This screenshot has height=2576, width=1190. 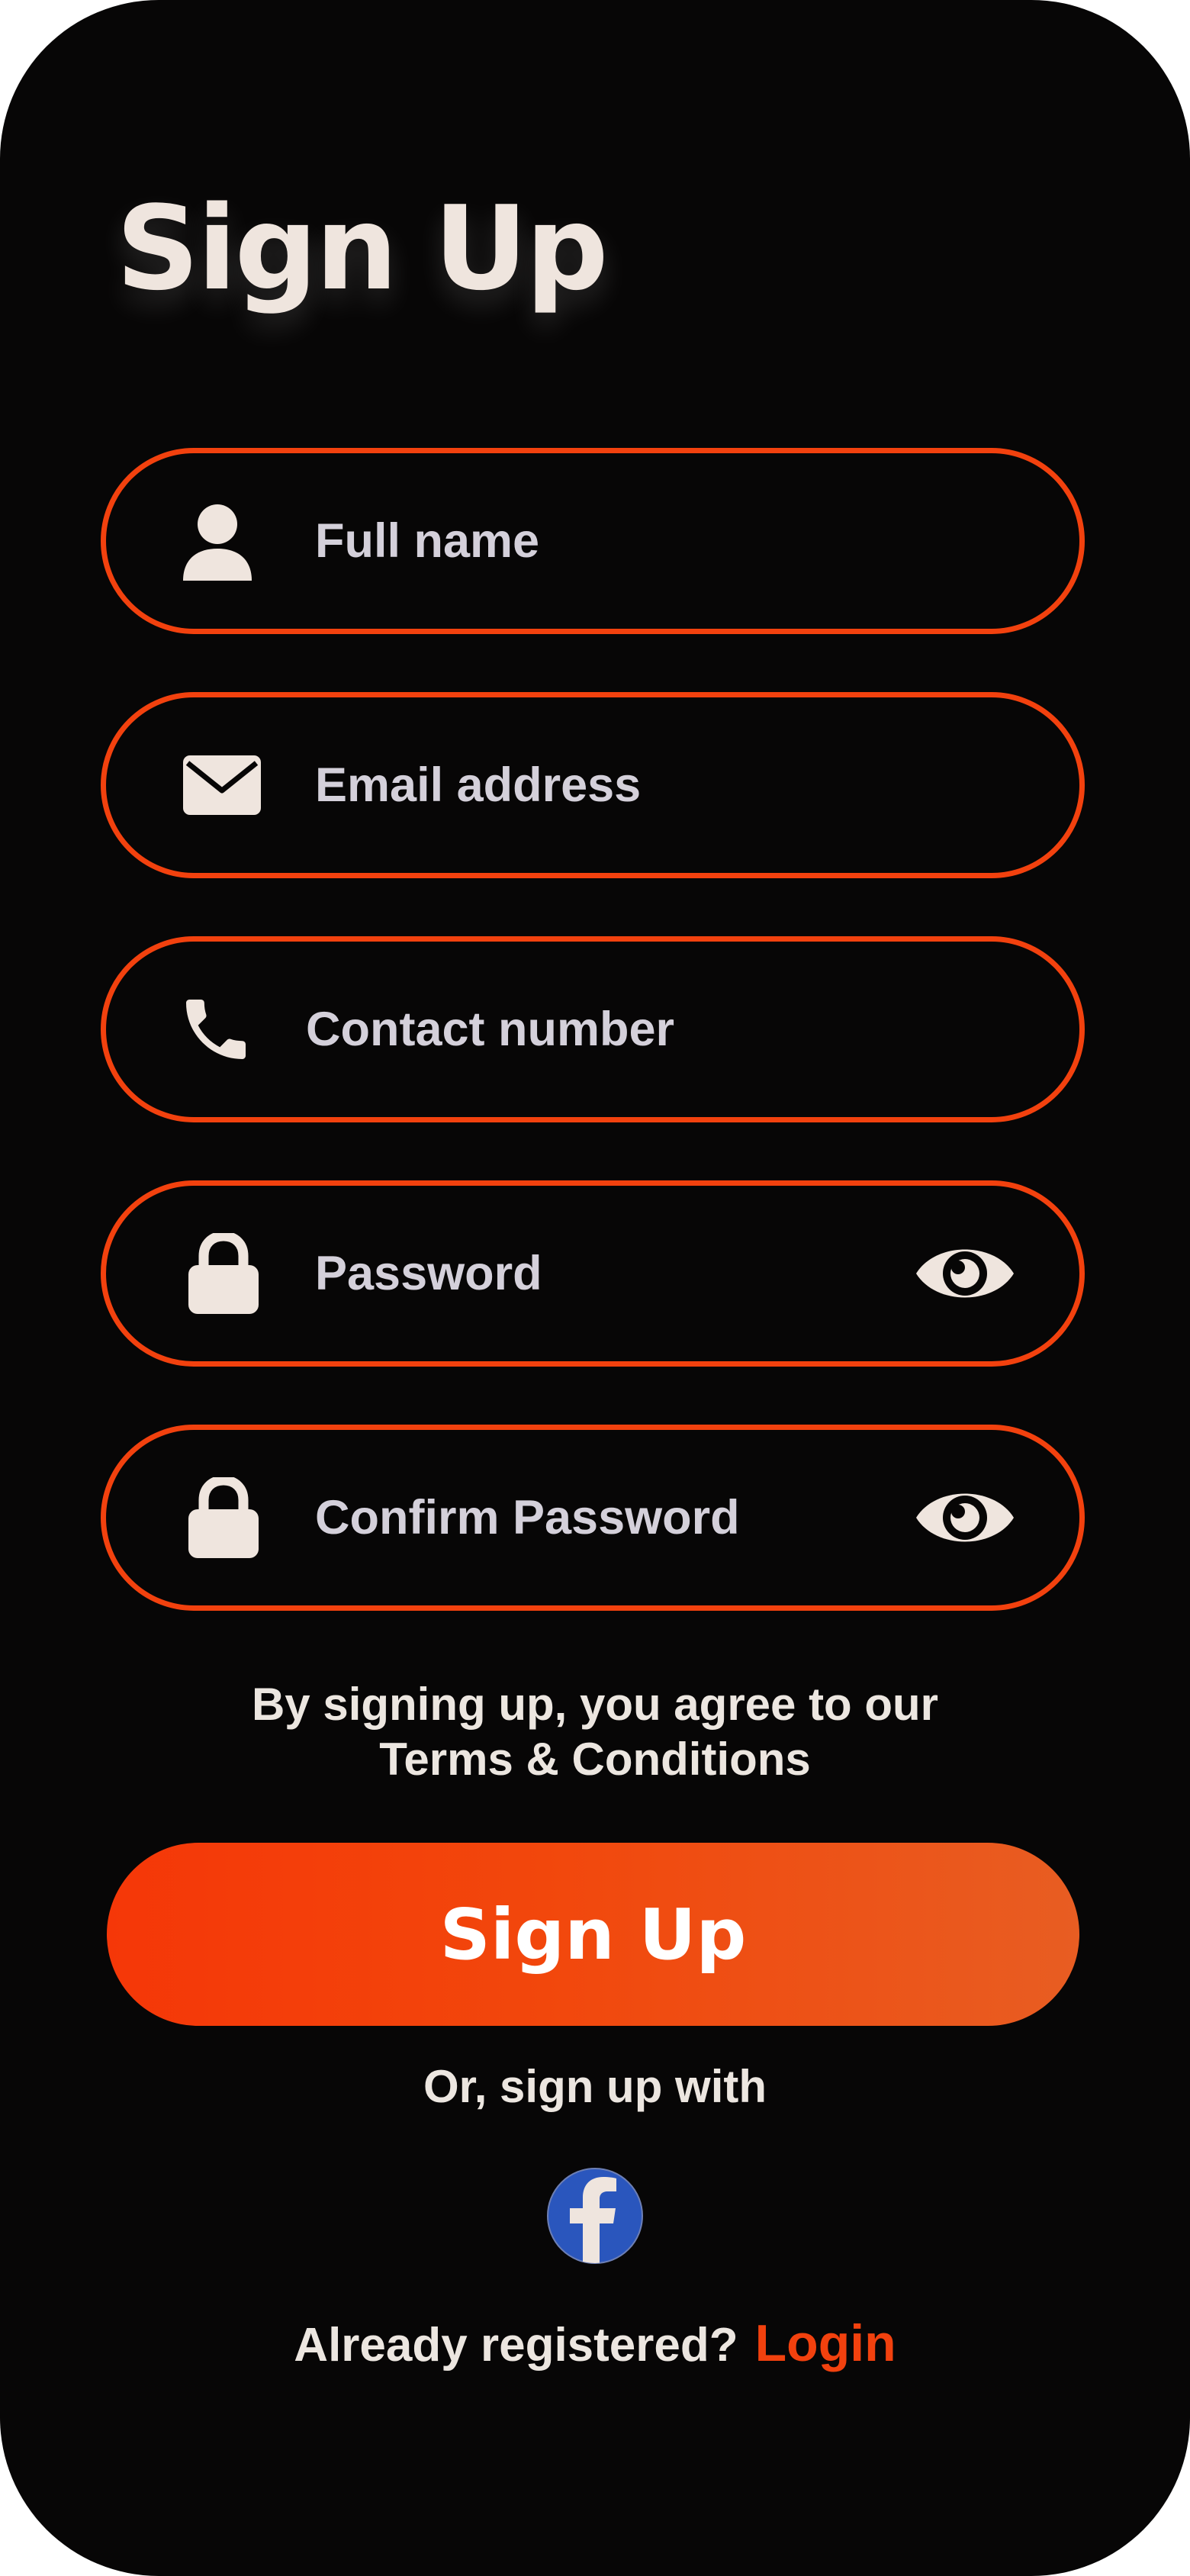 What do you see at coordinates (362, 248) in the screenshot?
I see `page-title: Sign Up` at bounding box center [362, 248].